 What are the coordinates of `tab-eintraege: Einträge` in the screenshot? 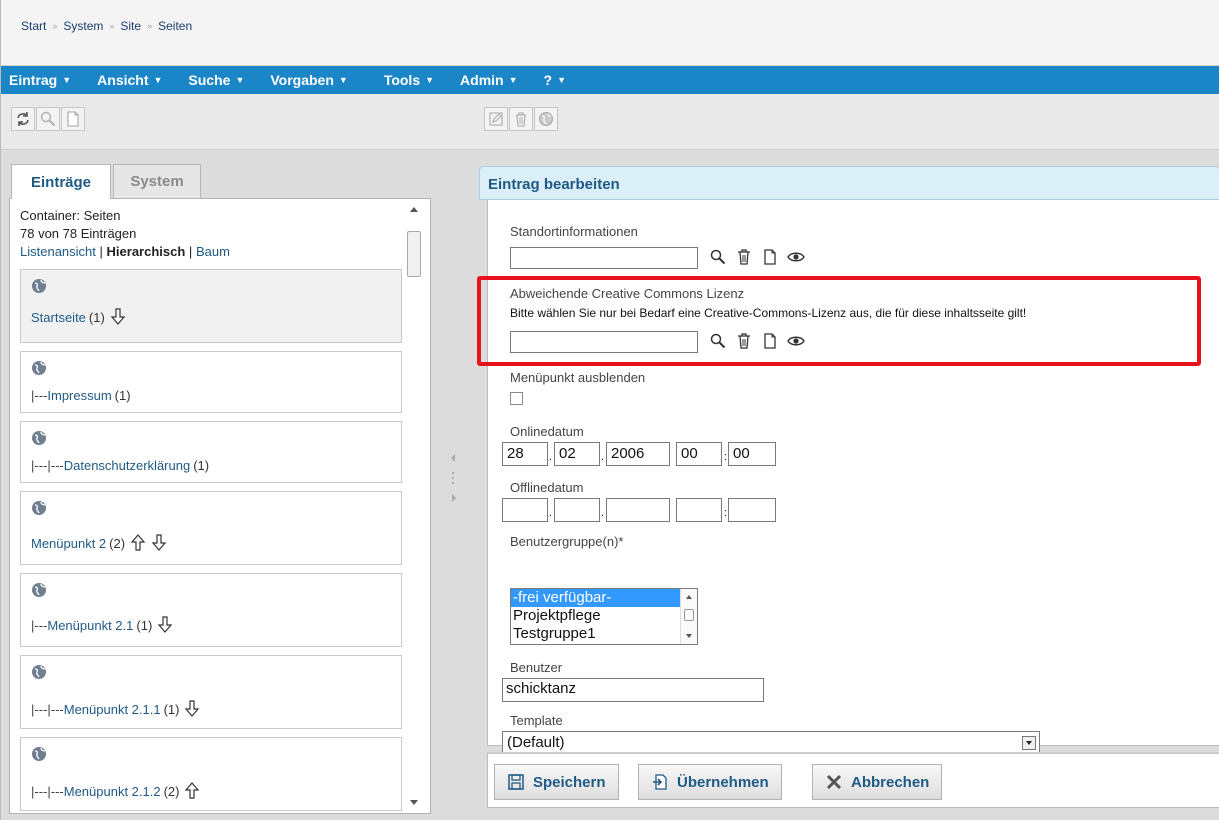 It's located at (61, 181).